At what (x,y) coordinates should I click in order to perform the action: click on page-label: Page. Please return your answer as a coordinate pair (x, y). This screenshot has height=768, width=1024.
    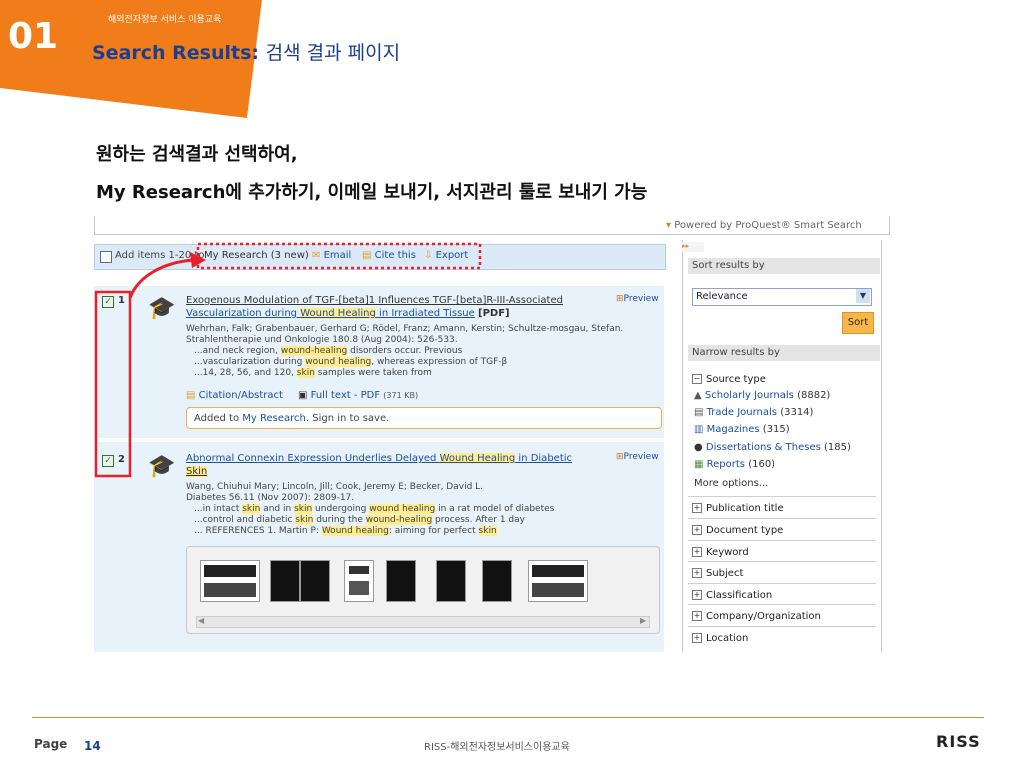
    Looking at the image, I should click on (51, 744).